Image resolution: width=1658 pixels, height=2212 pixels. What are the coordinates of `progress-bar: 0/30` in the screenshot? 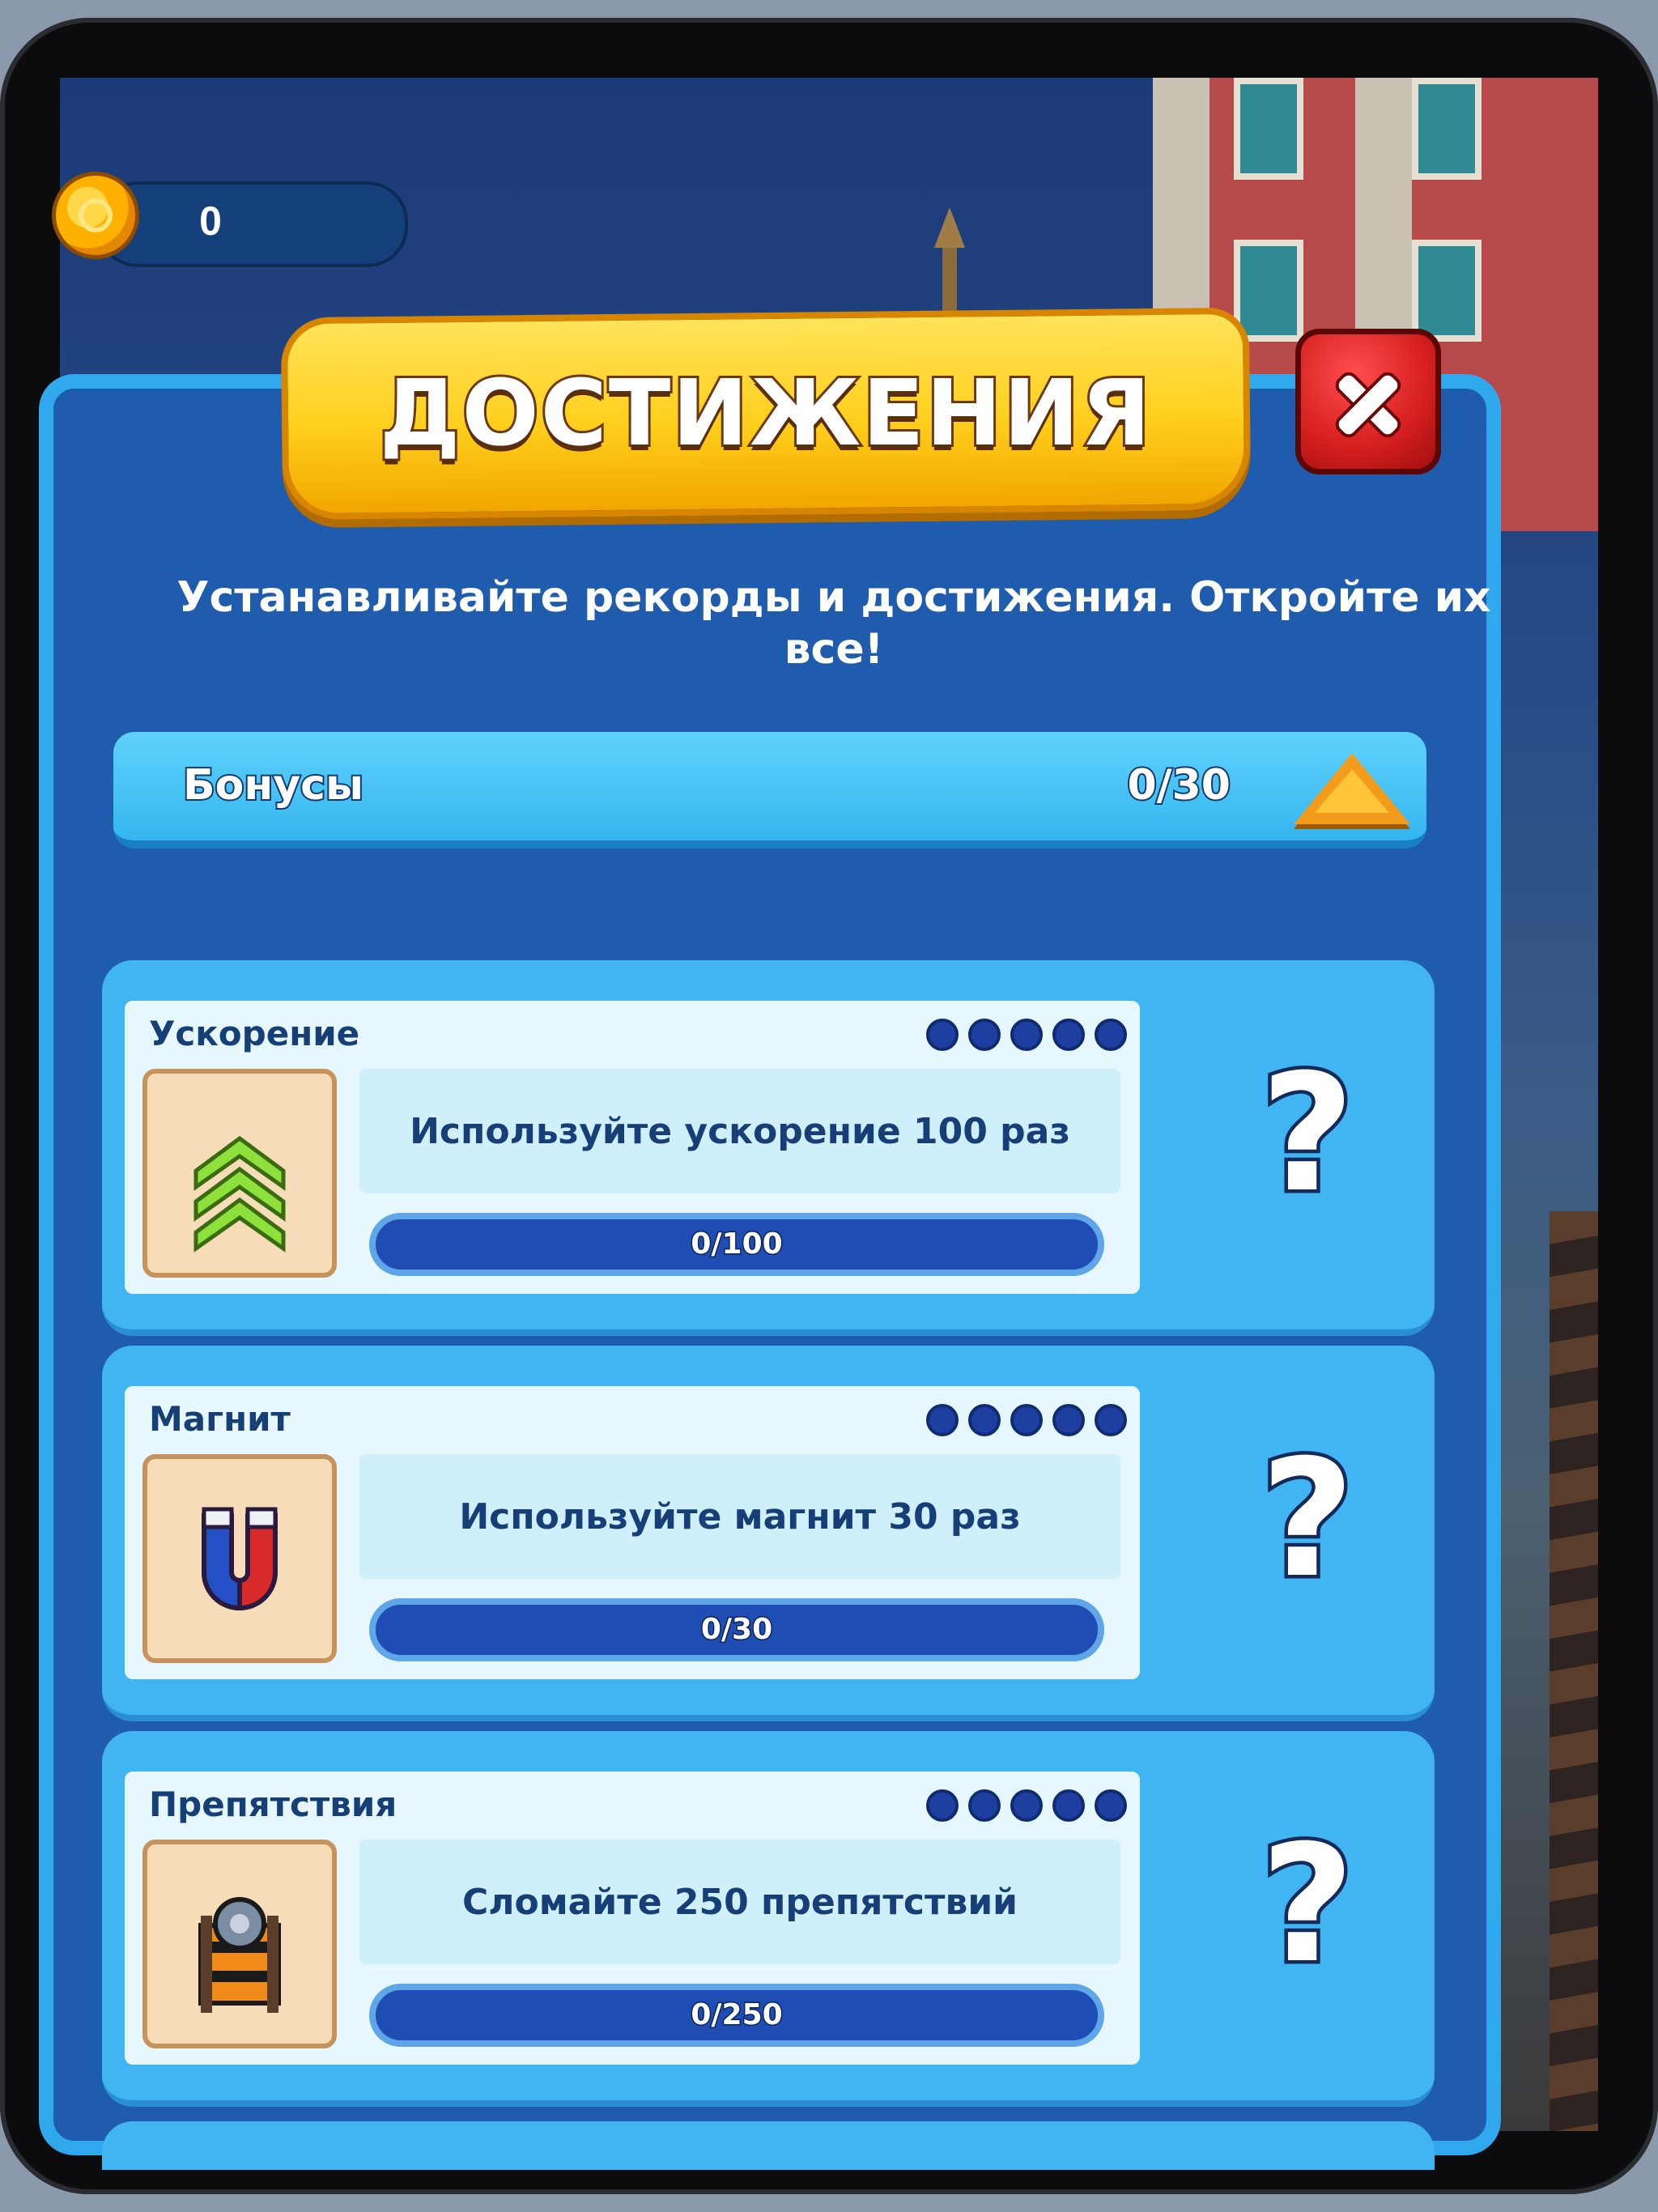 It's located at (736, 1630).